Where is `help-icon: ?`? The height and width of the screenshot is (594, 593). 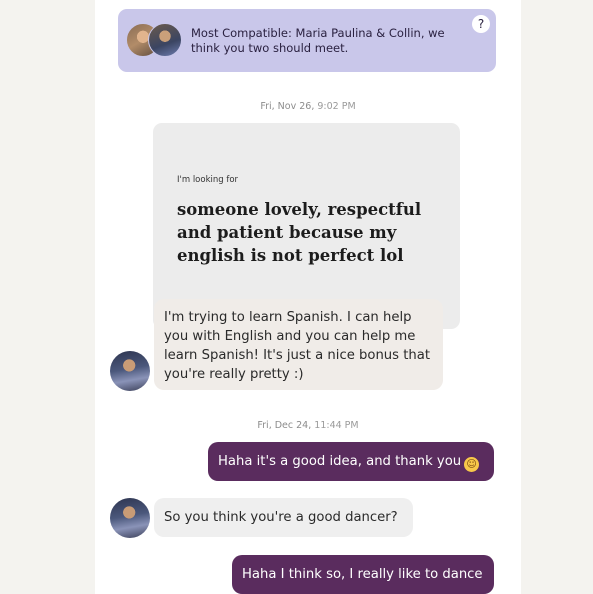
help-icon: ? is located at coordinates (481, 24).